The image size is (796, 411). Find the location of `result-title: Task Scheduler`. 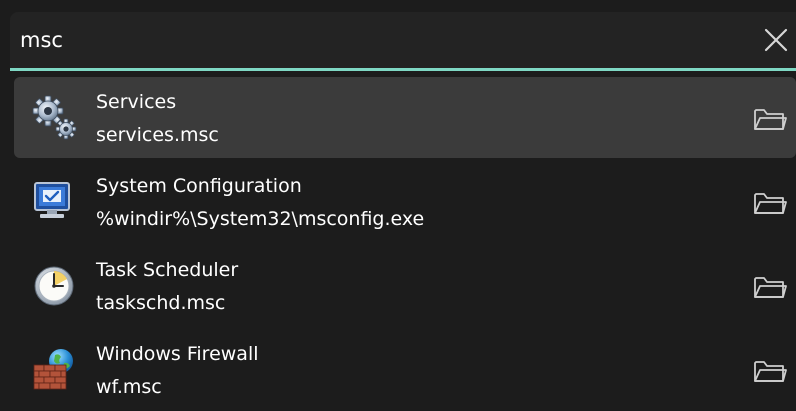

result-title: Task Scheduler is located at coordinates (167, 270).